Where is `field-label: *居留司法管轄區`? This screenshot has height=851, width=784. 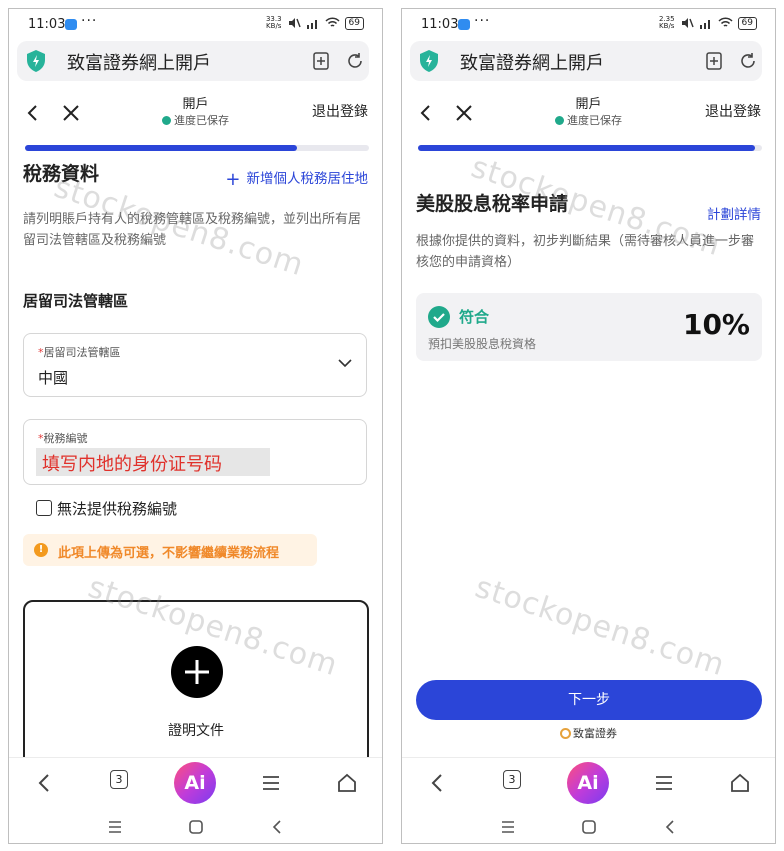
field-label: *居留司法管轄區 is located at coordinates (79, 352).